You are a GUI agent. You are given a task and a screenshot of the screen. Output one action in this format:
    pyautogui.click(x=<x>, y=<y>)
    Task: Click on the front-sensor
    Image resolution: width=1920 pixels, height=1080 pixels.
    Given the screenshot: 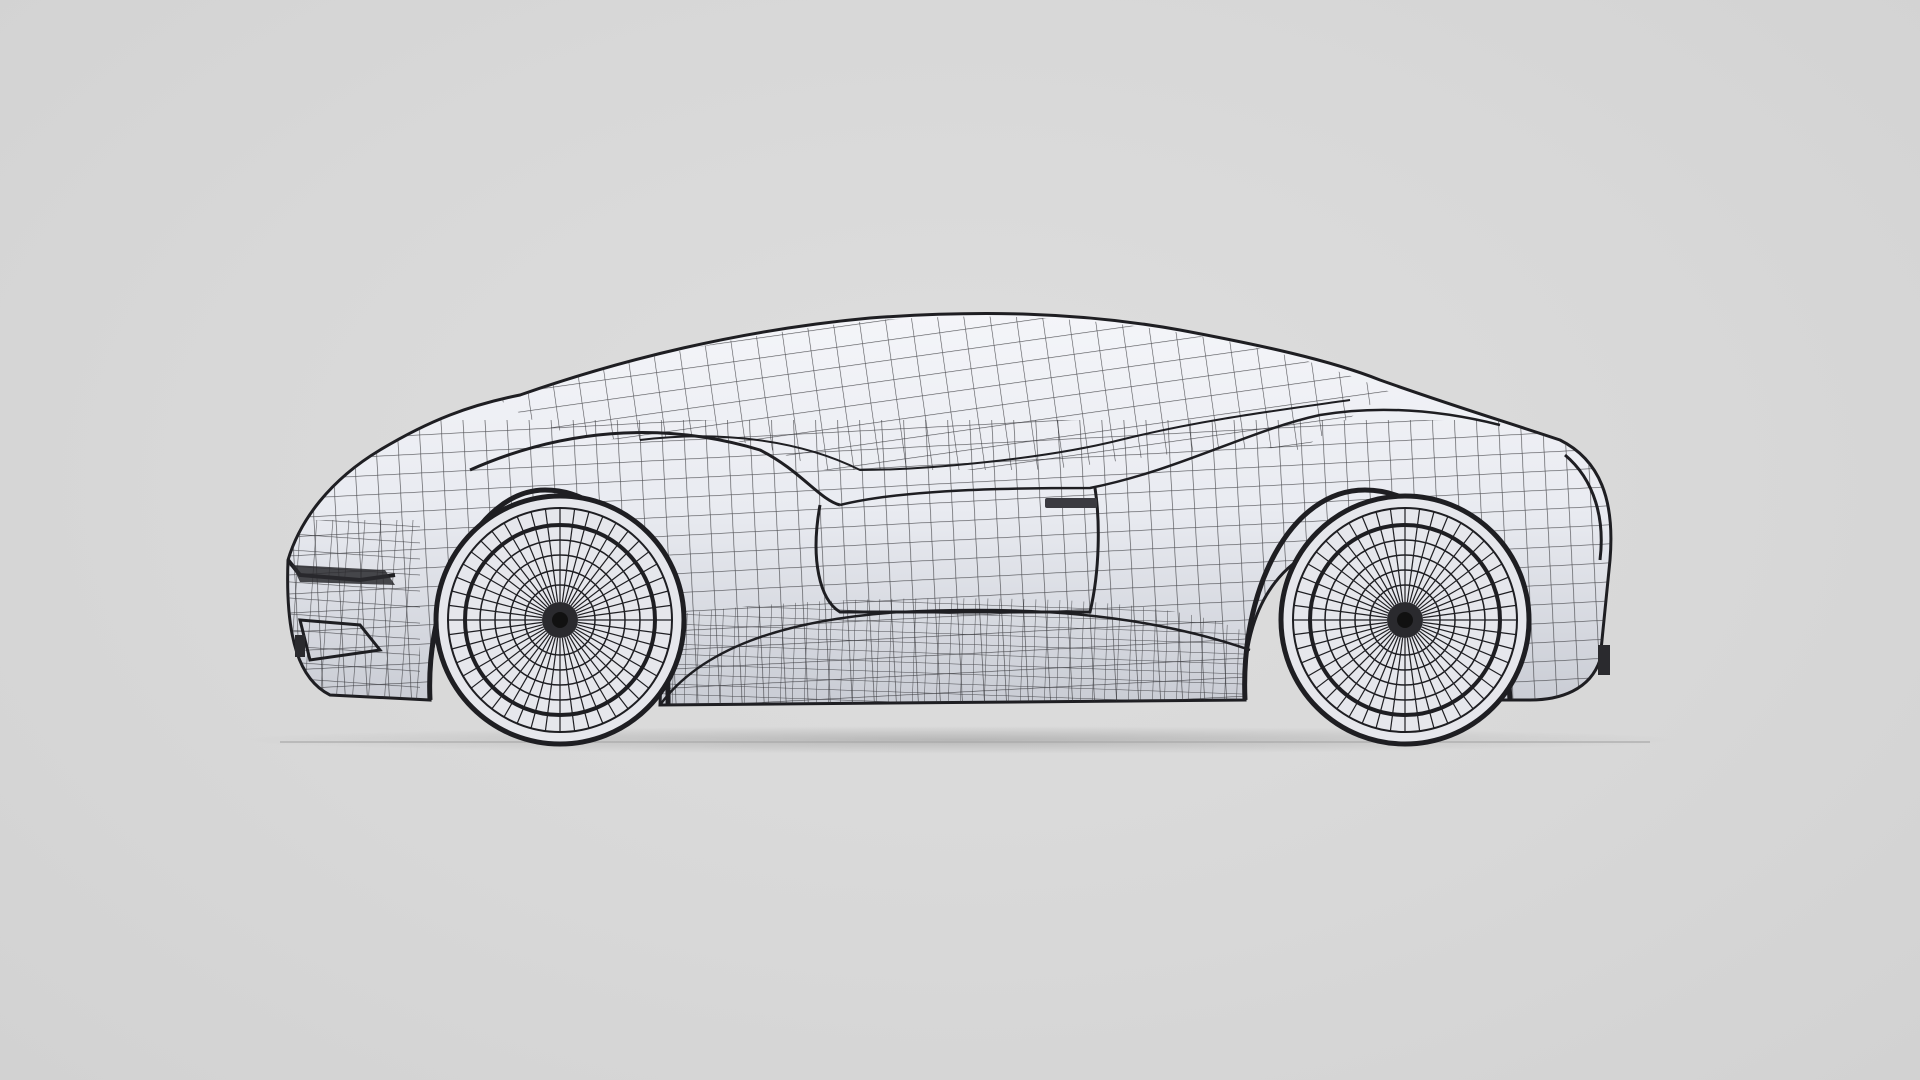 What is the action you would take?
    pyautogui.click(x=300, y=646)
    